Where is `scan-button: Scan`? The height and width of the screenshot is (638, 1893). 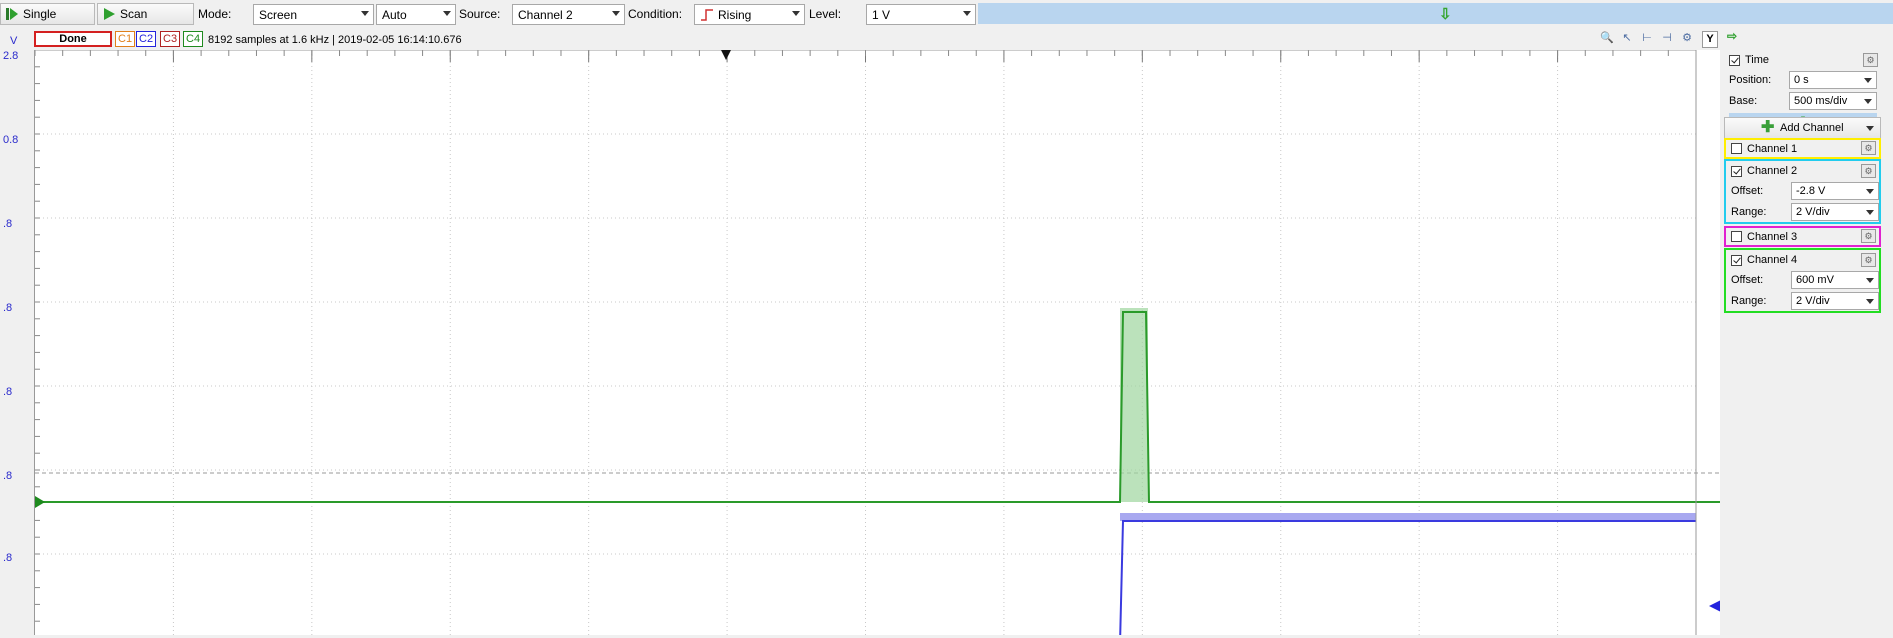 scan-button: Scan is located at coordinates (145, 14).